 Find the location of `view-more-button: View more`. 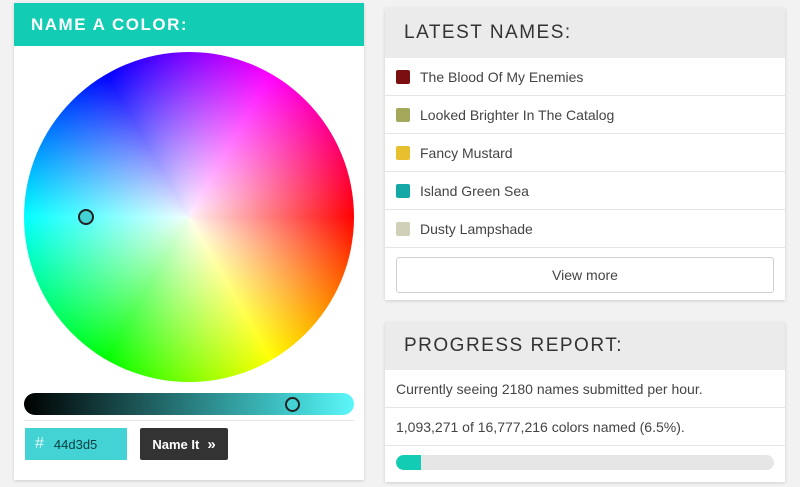

view-more-button: View more is located at coordinates (585, 275).